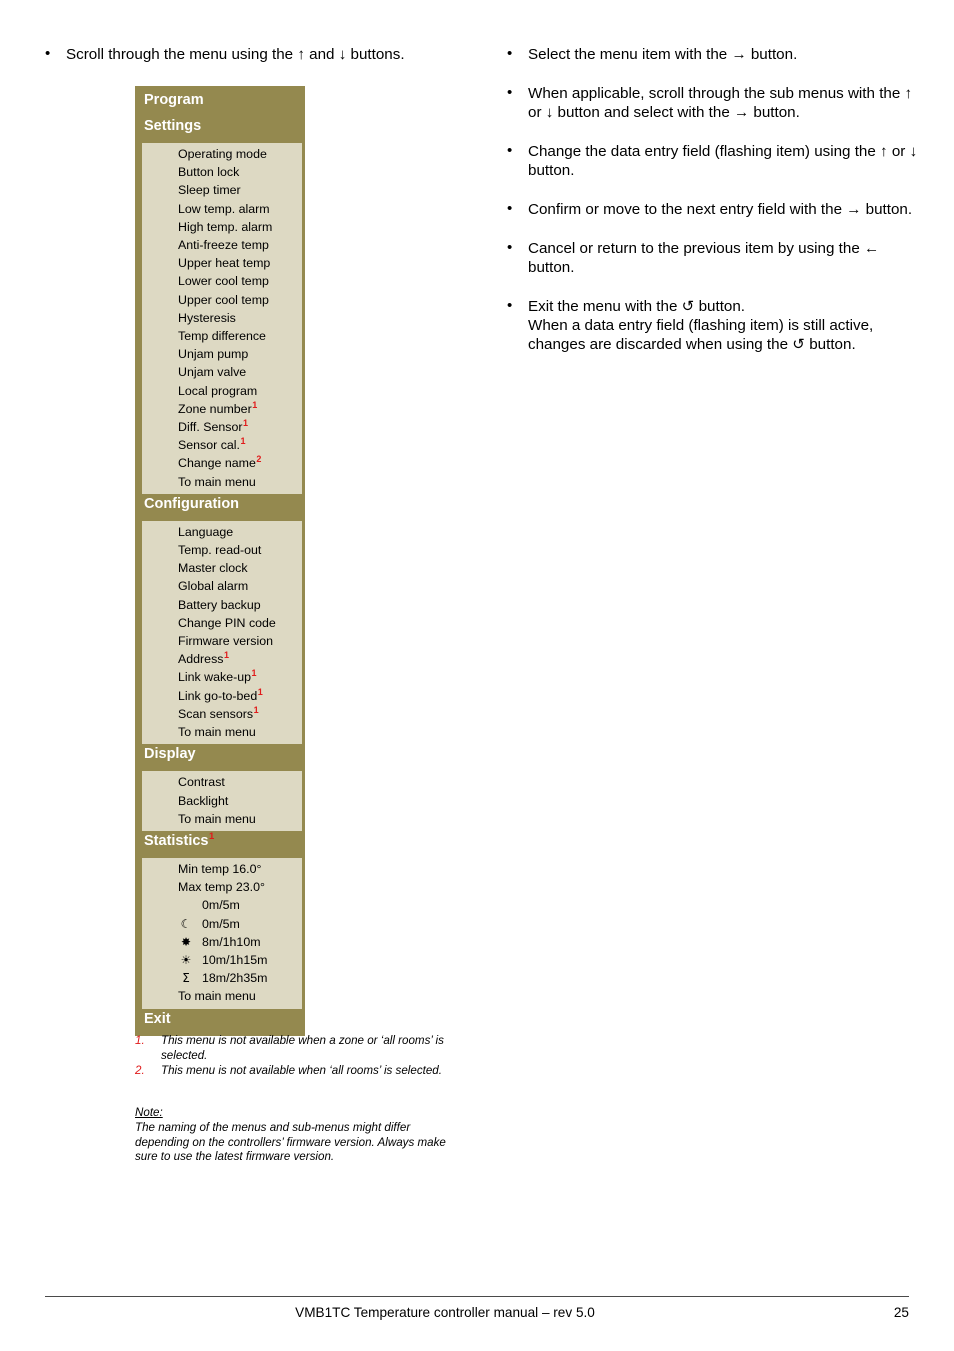 This screenshot has width=954, height=1351. I want to click on menu-item: Sleep timer, so click(222, 190).